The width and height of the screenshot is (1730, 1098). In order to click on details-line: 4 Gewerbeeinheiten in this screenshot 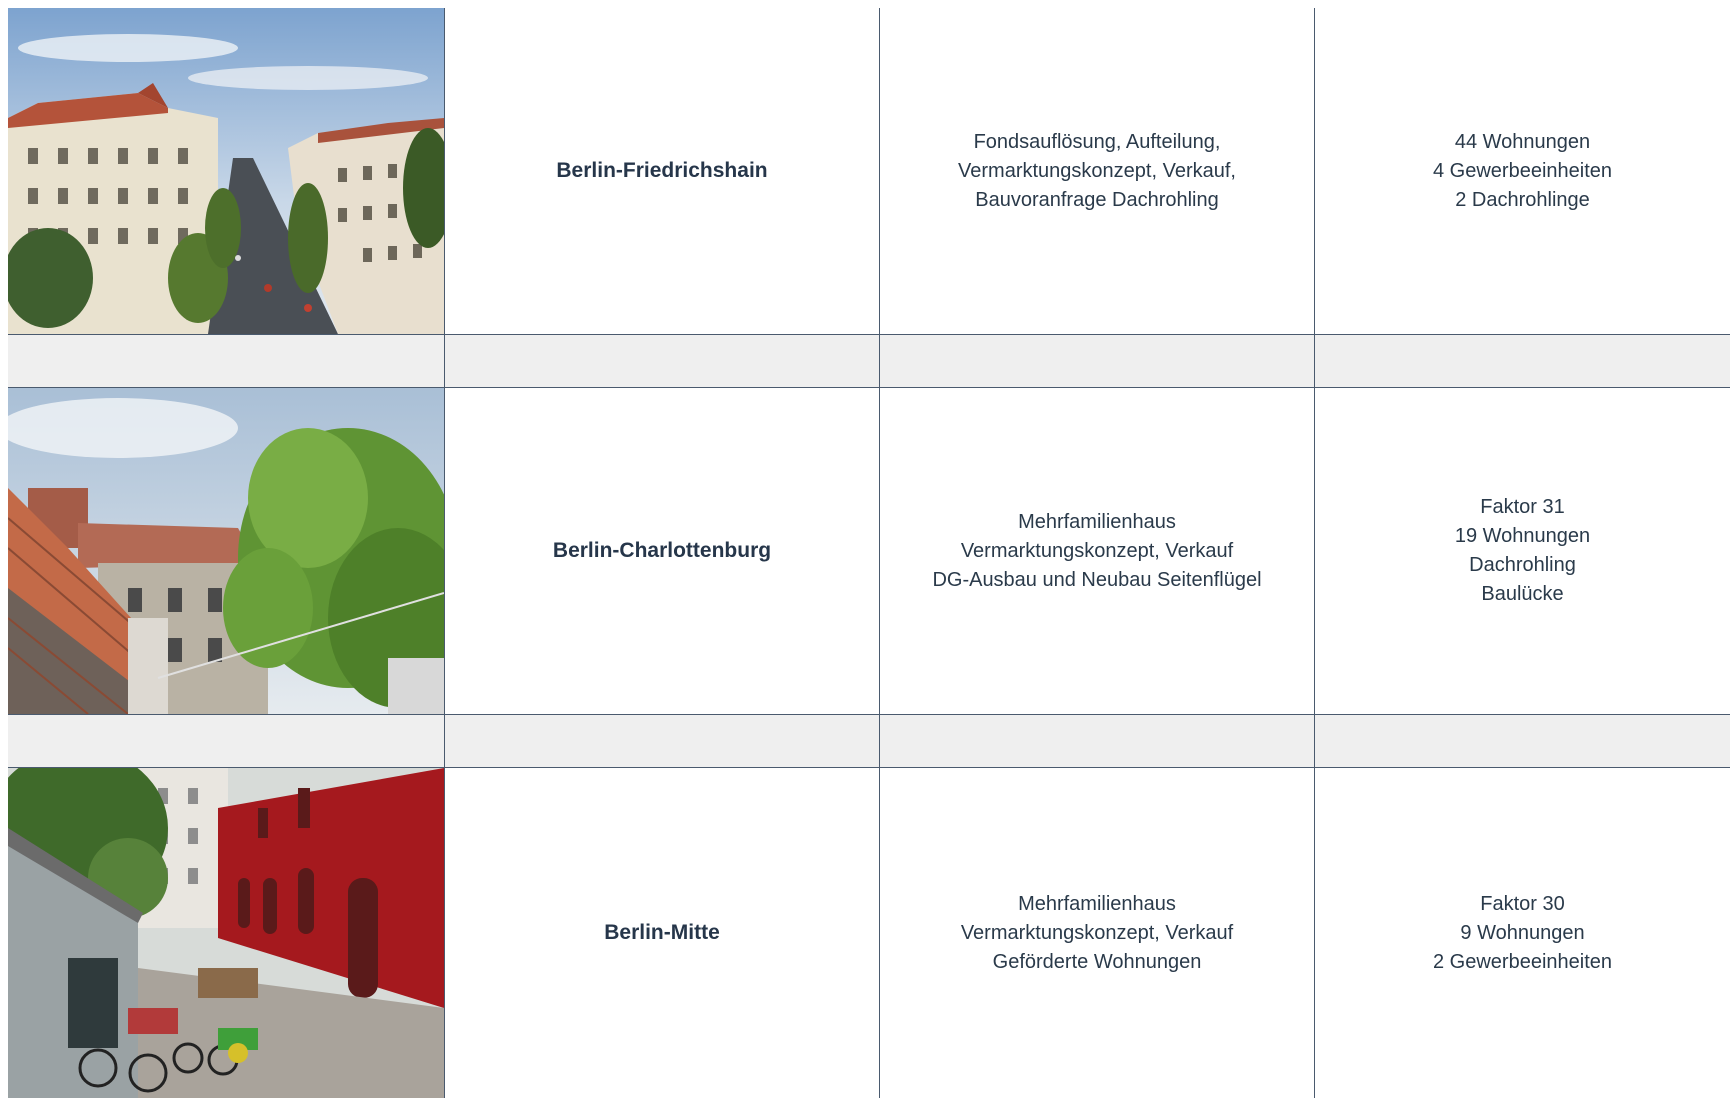, I will do `click(1522, 171)`.